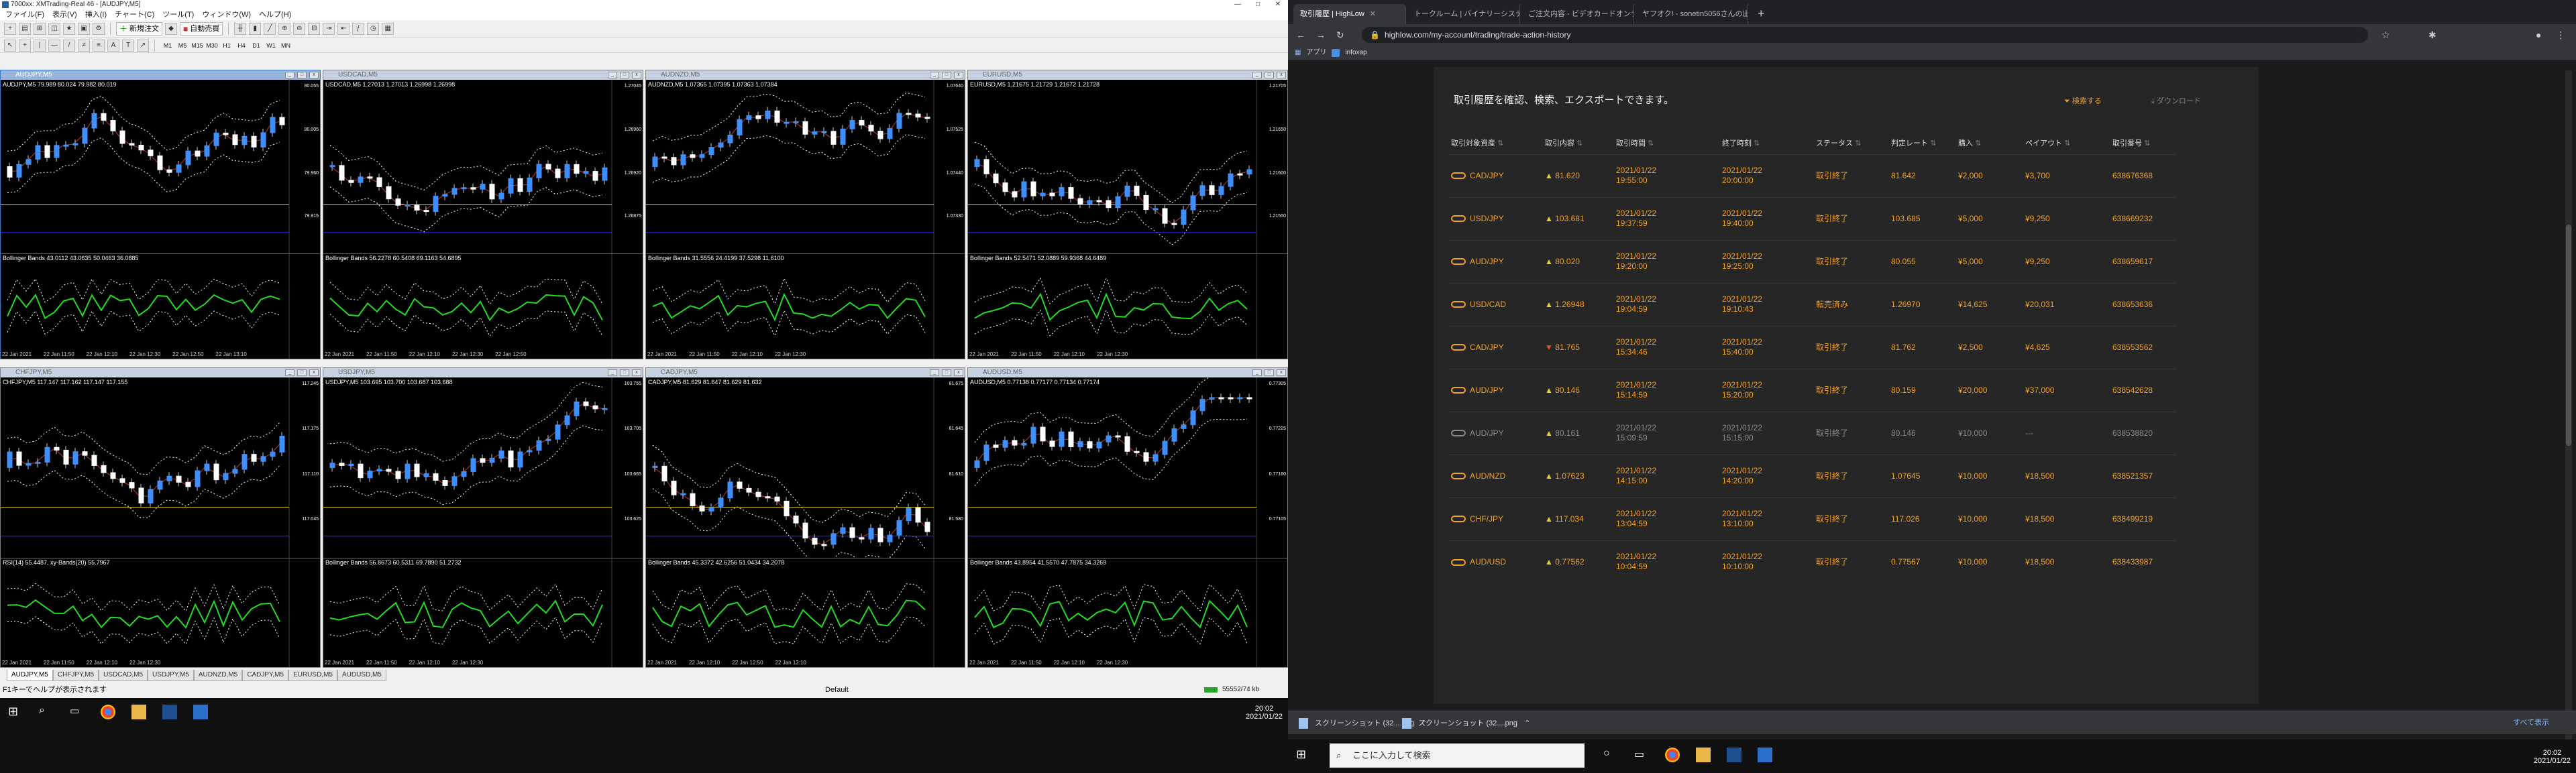 Image resolution: width=2576 pixels, height=773 pixels. What do you see at coordinates (1850, 142) in the screenshot?
I see `column-header: ステータス ⇅` at bounding box center [1850, 142].